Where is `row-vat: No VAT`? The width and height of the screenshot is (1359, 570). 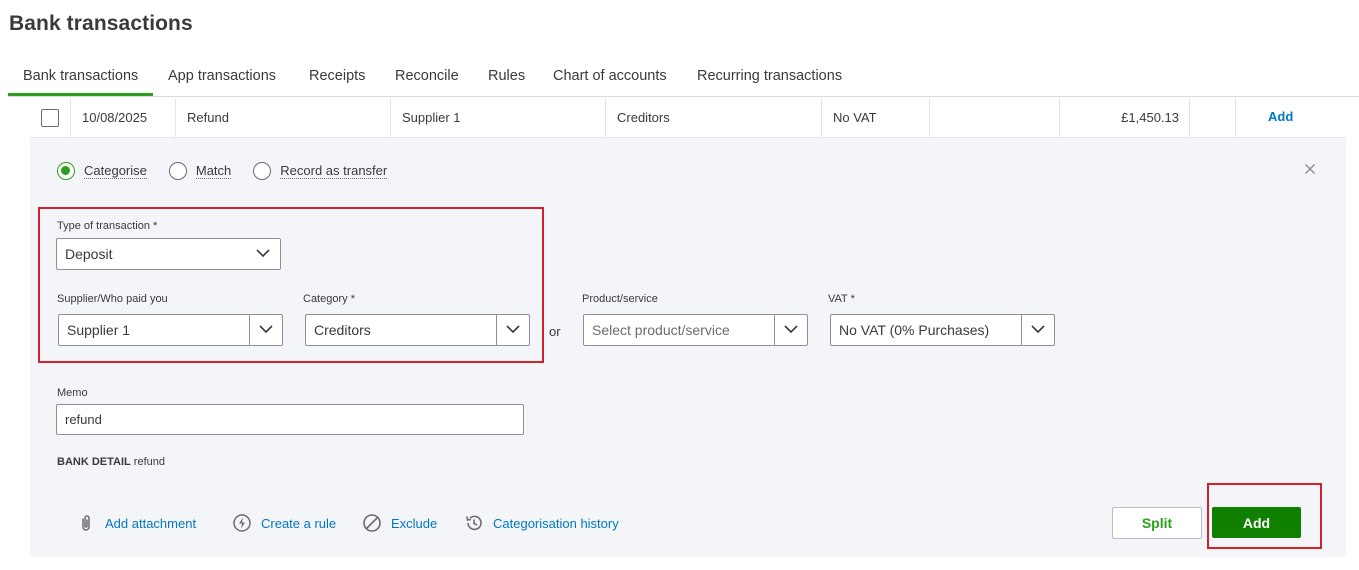 row-vat: No VAT is located at coordinates (876, 117).